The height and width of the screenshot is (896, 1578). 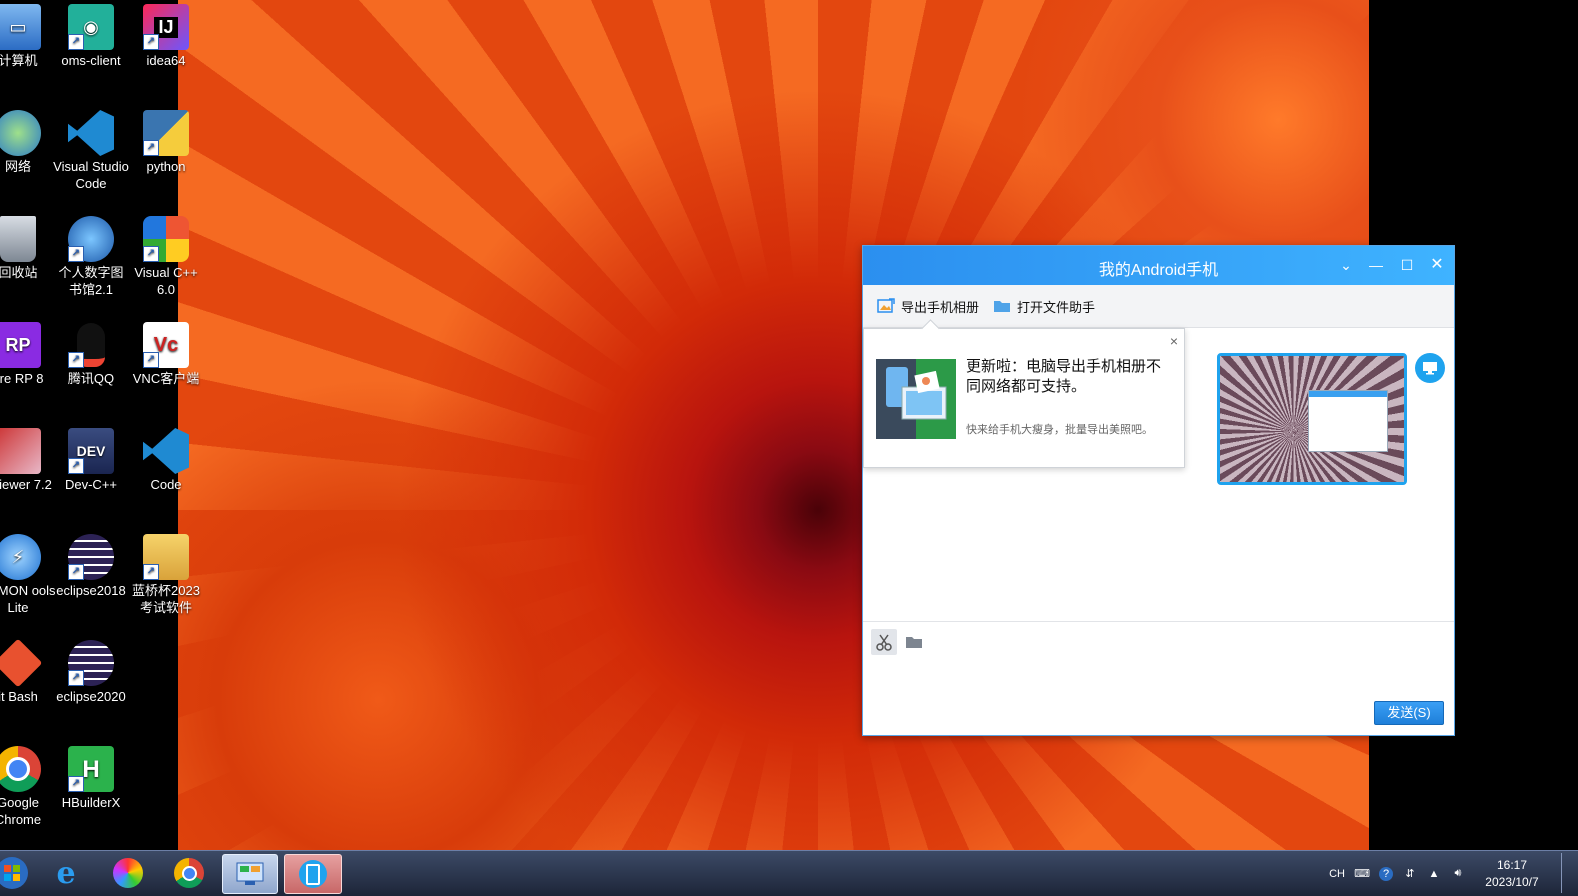 I want to click on desktop-icon-label: 个人数字图书馆2.1, so click(x=91, y=281).